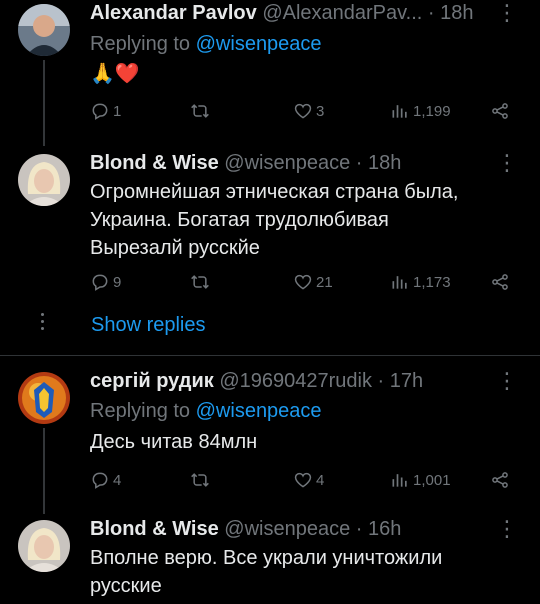 Image resolution: width=540 pixels, height=604 pixels. Describe the element at coordinates (152, 381) in the screenshot. I see `author-name: сергій рудик` at that location.